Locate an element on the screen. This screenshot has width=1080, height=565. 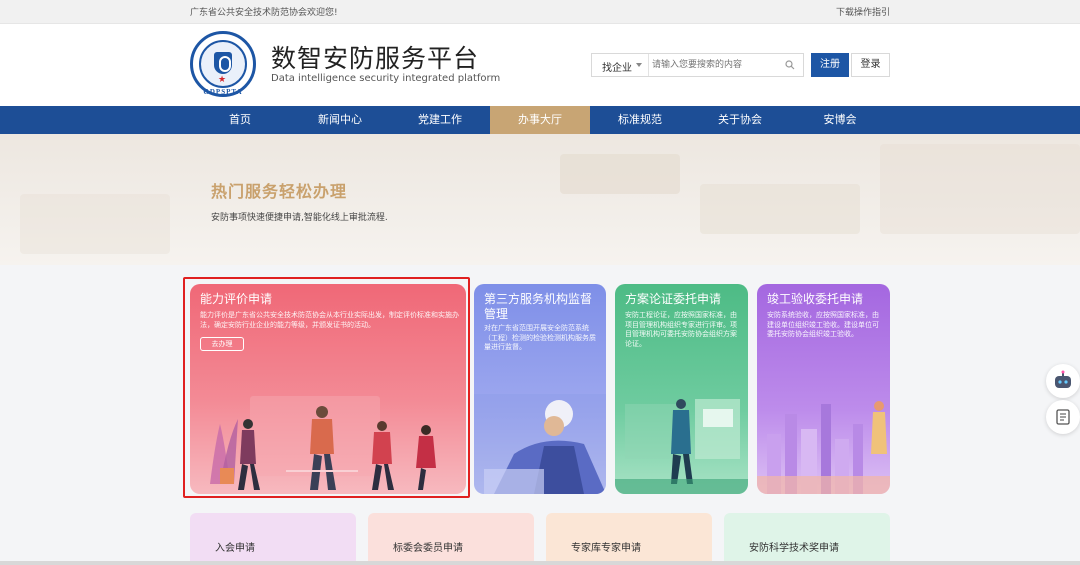
science-tech-award-application-card: 安防科学技术奖申请 is located at coordinates (807, 539).